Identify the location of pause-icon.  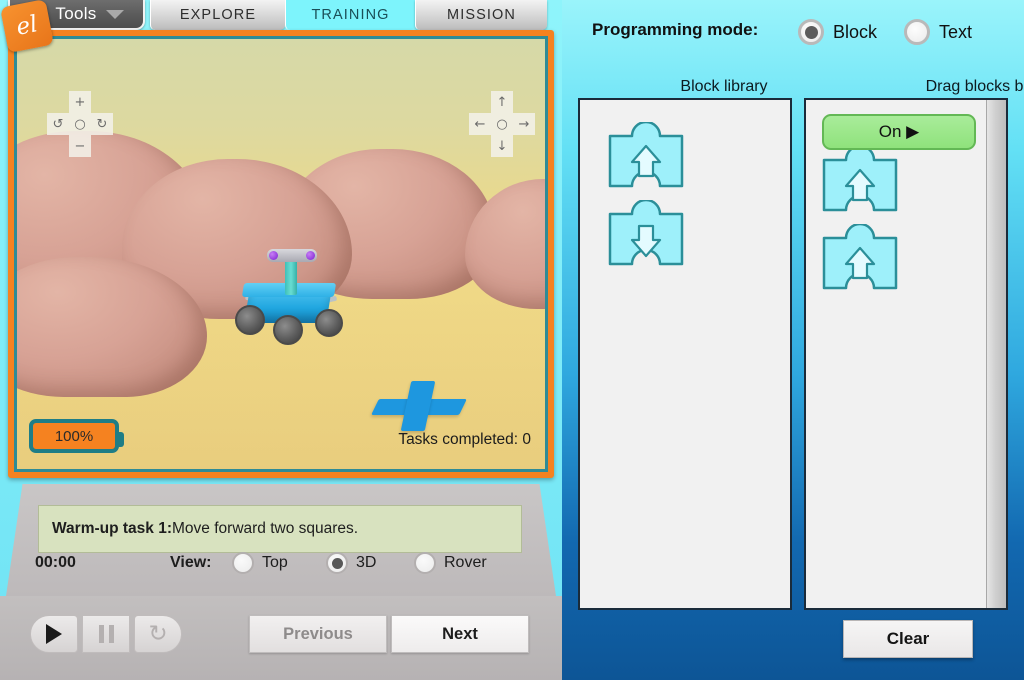
(106, 634).